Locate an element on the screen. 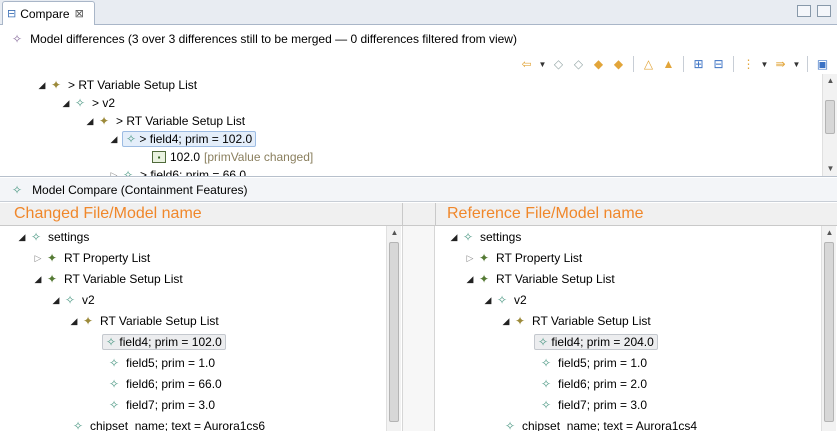 This screenshot has height=431, width=837. tree-row: ✧ chipset_name; text = Aurora1cs4 is located at coordinates (599, 424).